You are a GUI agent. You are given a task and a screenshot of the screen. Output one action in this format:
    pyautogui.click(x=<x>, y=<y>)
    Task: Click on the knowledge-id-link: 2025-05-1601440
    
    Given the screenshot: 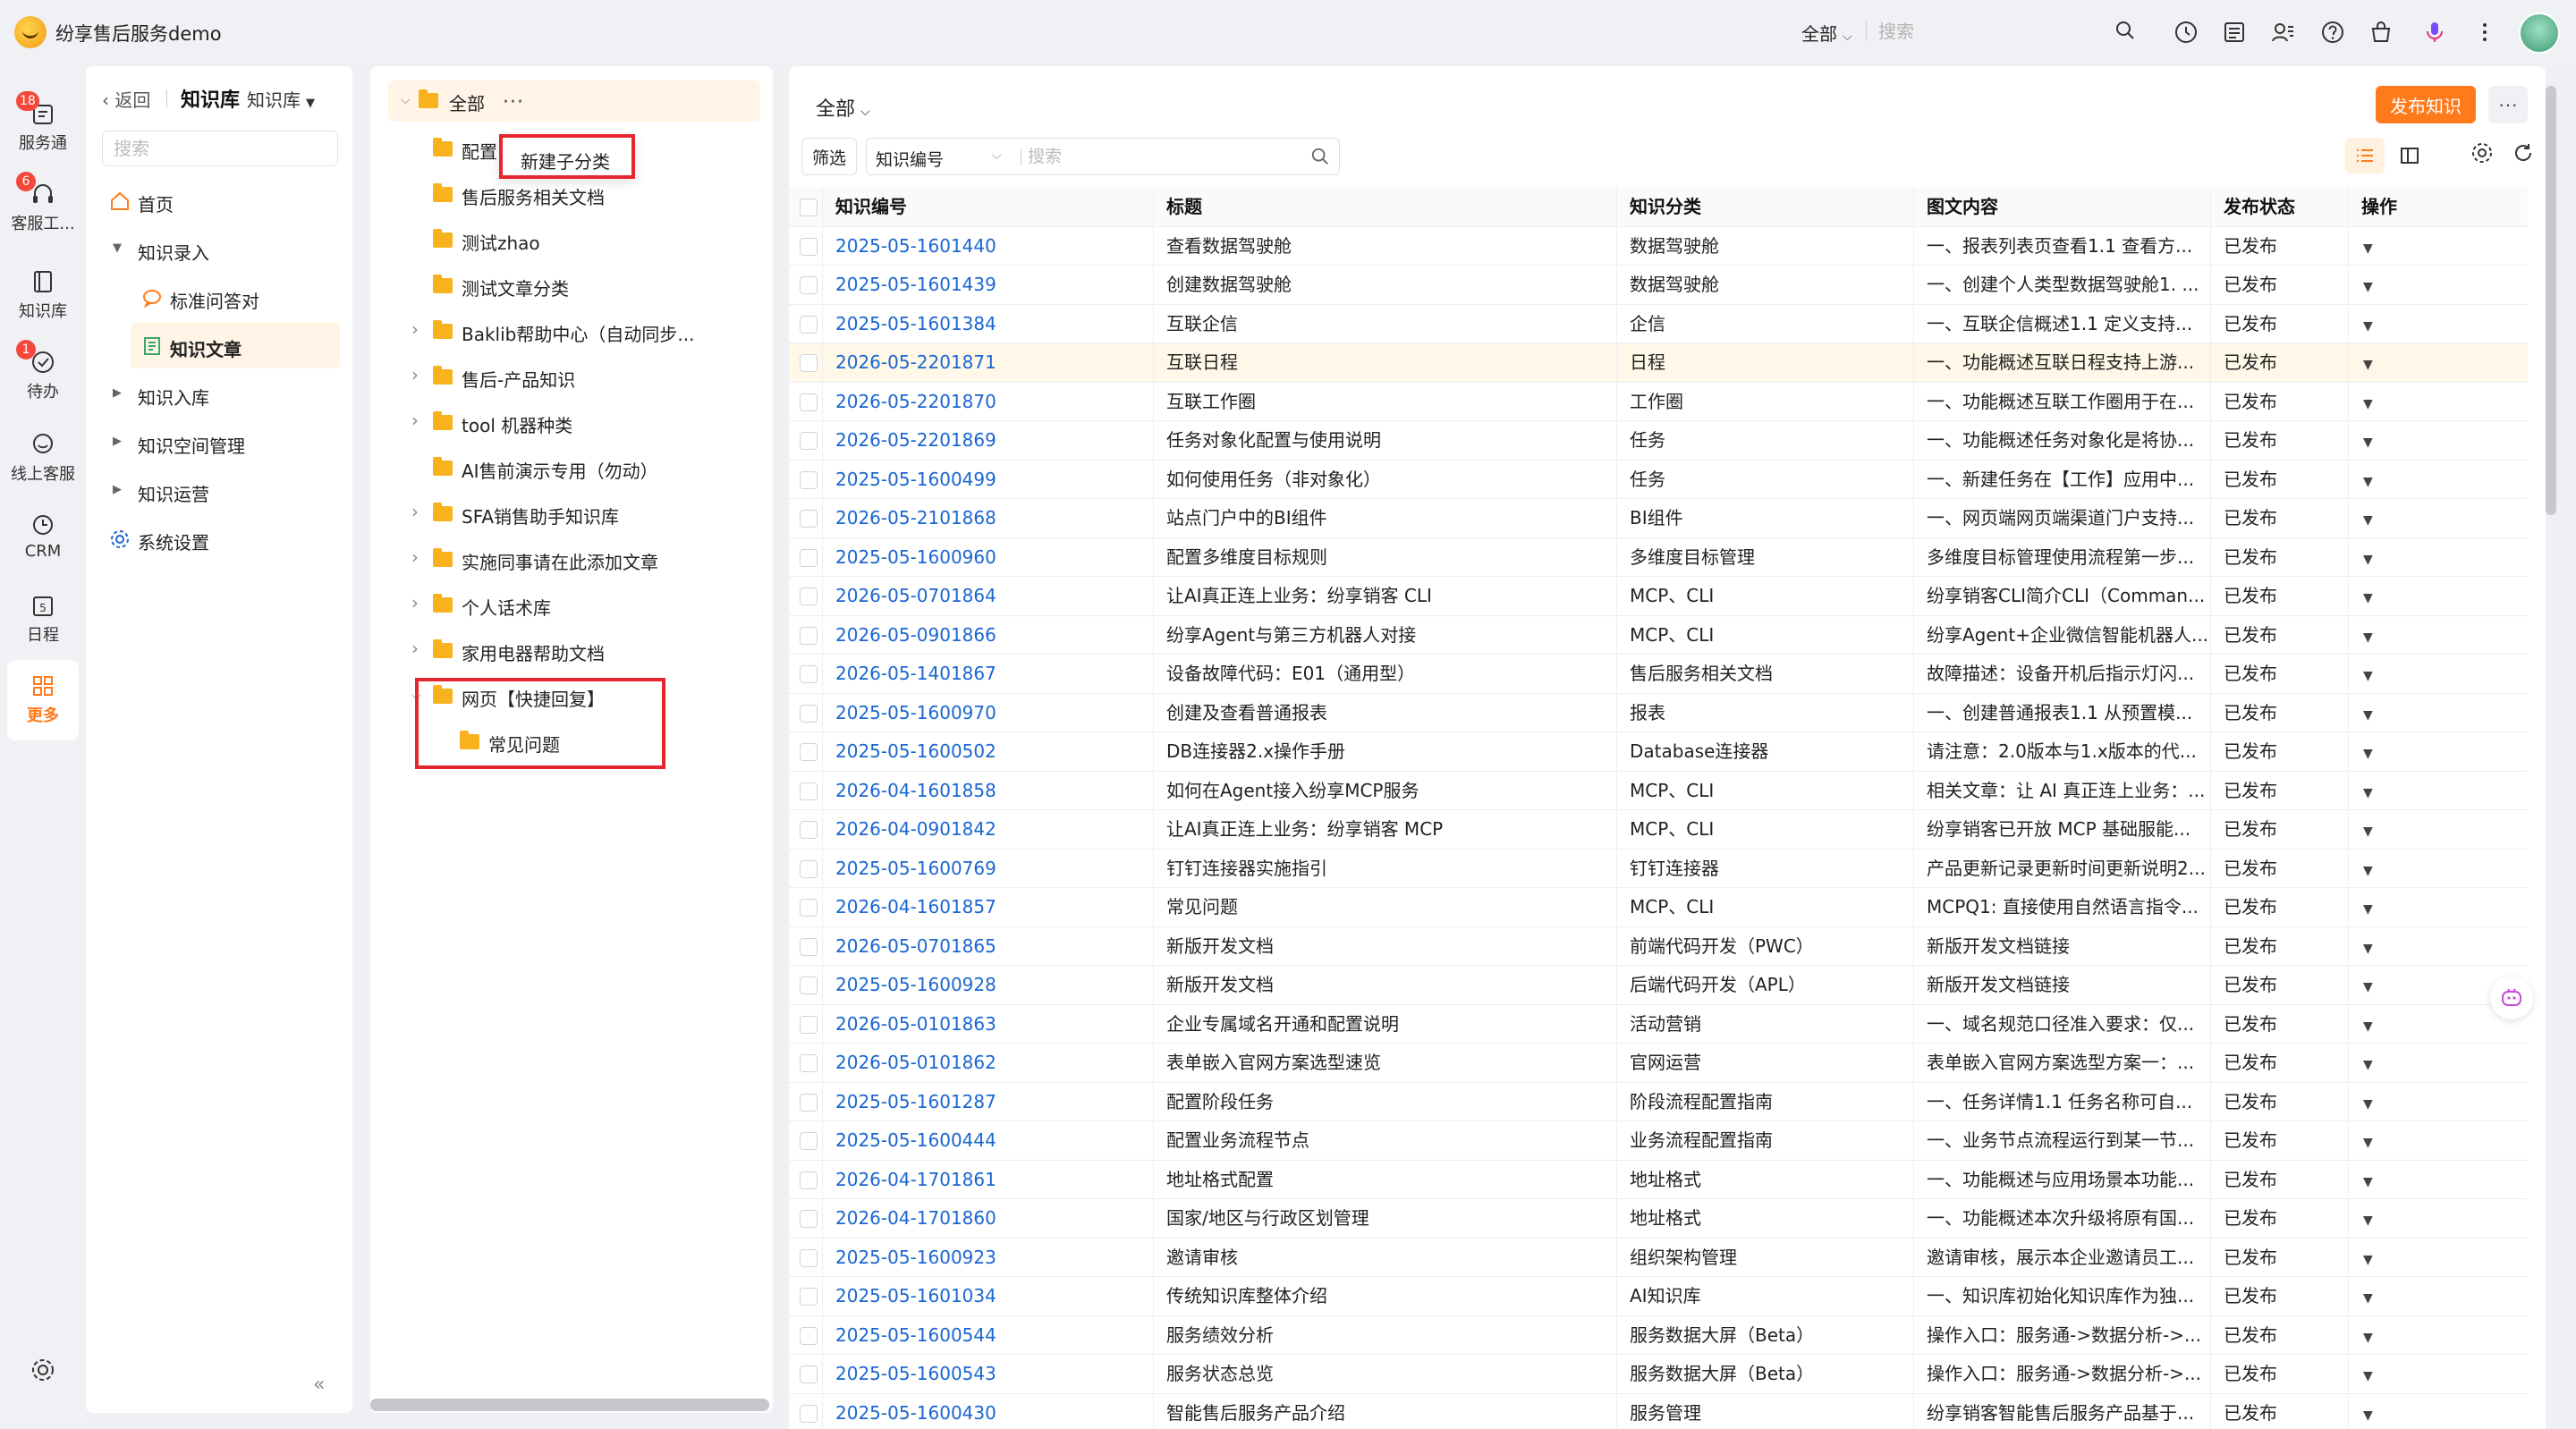 What is the action you would take?
    pyautogui.click(x=915, y=246)
    